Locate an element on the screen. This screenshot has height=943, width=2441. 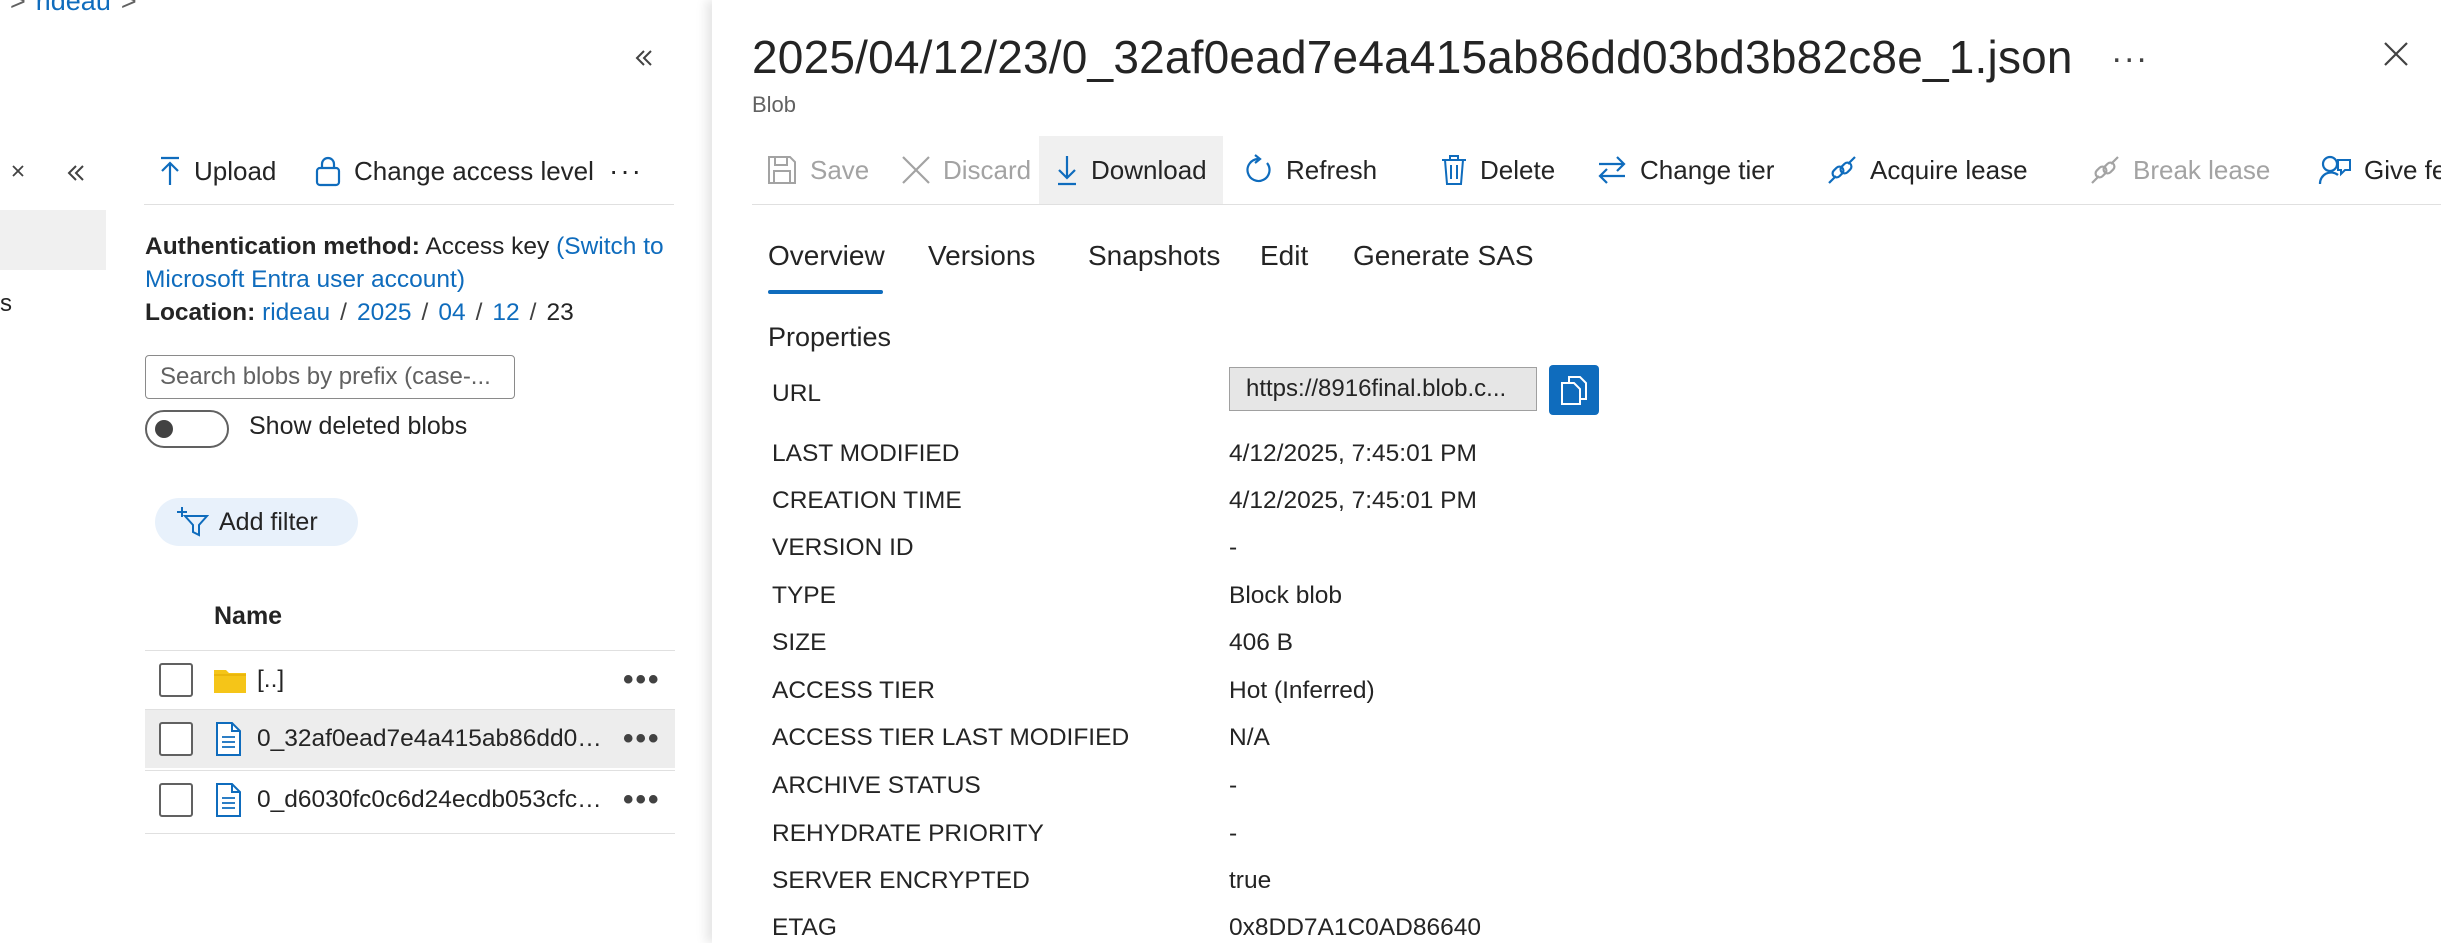
give-feedback-button: Give feedback is located at coordinates (2379, 170).